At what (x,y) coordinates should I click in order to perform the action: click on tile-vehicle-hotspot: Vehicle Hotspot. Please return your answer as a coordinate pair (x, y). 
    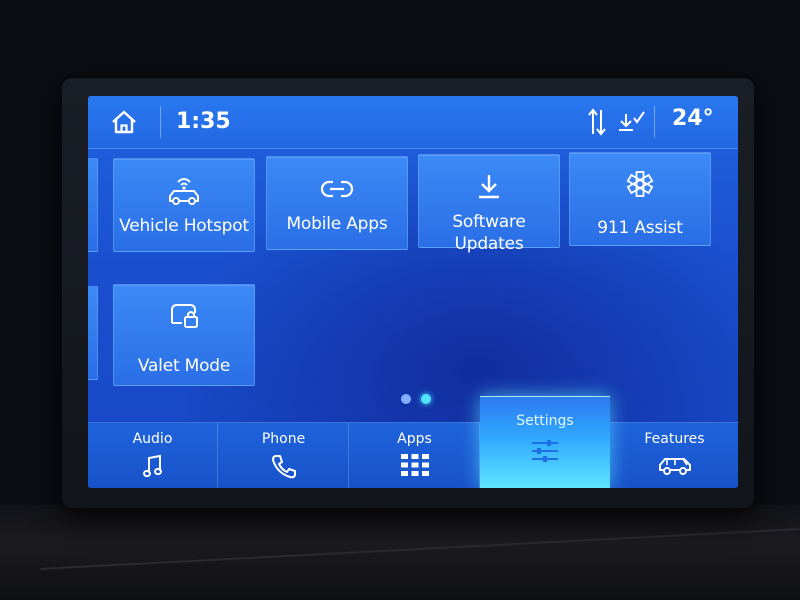
    Looking at the image, I should click on (184, 205).